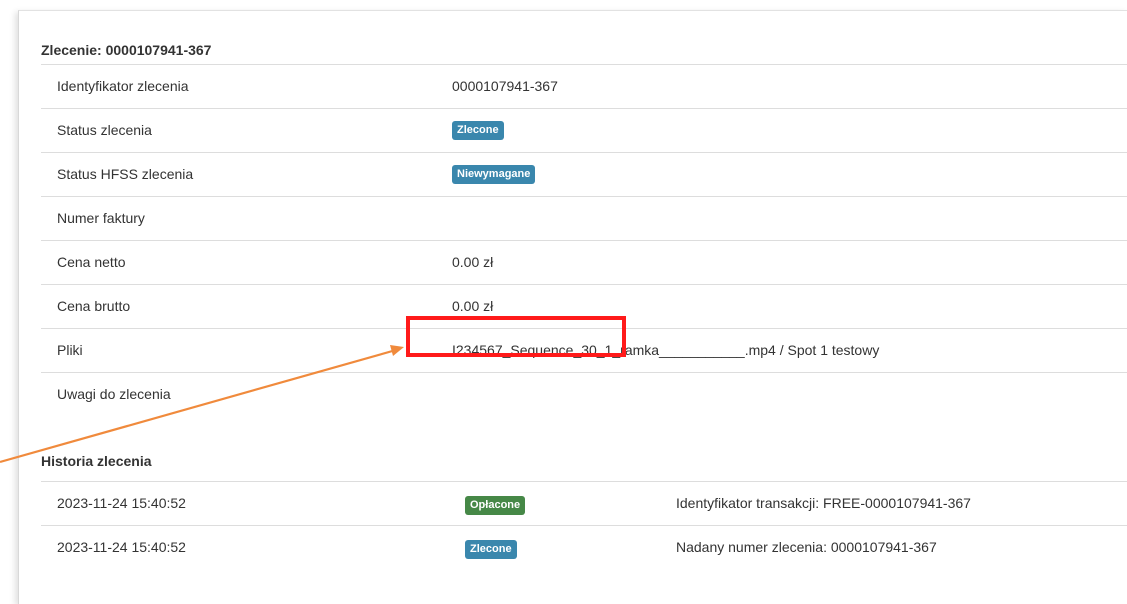 This screenshot has width=1127, height=604. What do you see at coordinates (202, 404) in the screenshot?
I see `annotation-arrow-icon` at bounding box center [202, 404].